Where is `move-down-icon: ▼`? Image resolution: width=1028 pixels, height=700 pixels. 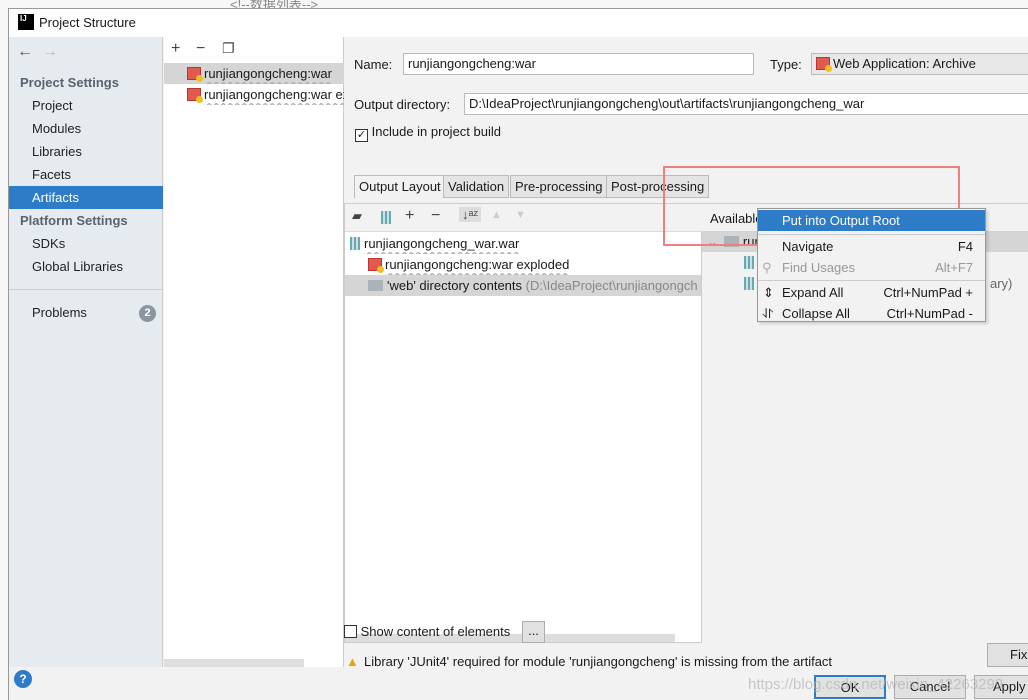
move-down-icon: ▼ is located at coordinates (520, 215).